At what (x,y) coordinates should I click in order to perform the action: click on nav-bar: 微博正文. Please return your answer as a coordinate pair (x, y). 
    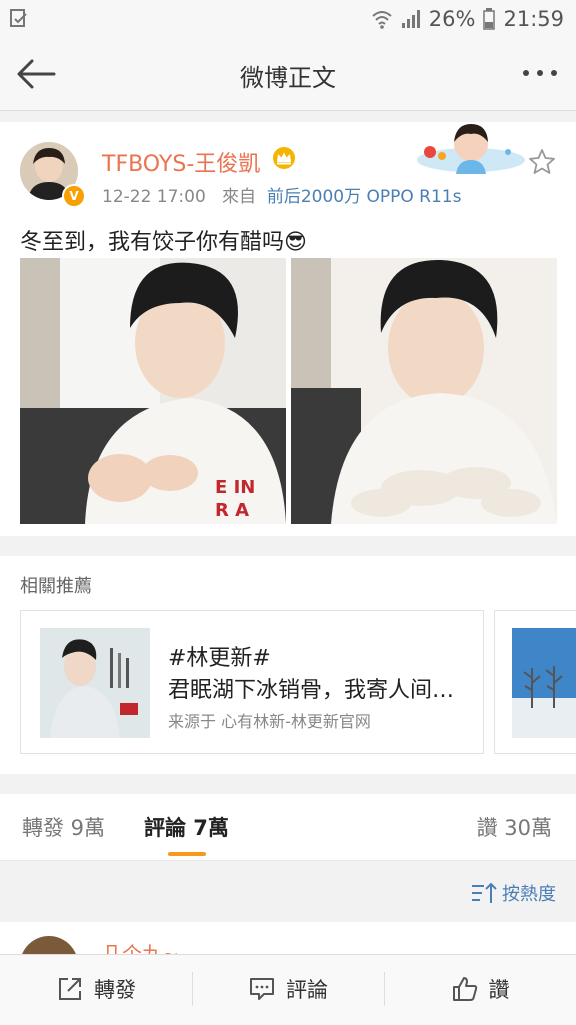
    Looking at the image, I should click on (288, 74).